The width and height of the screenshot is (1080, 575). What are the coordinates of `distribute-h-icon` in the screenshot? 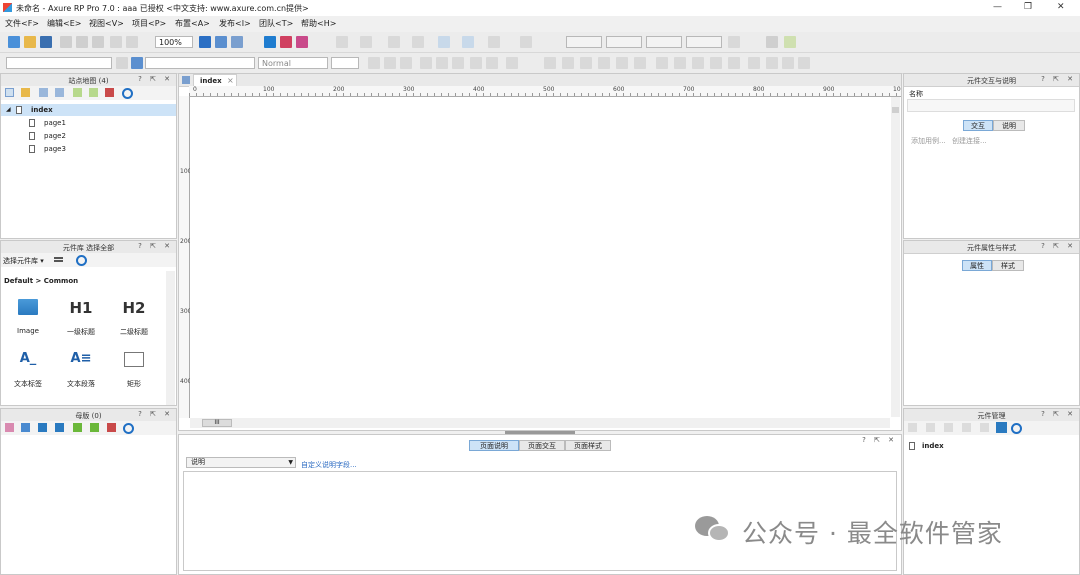 It's located at (716, 63).